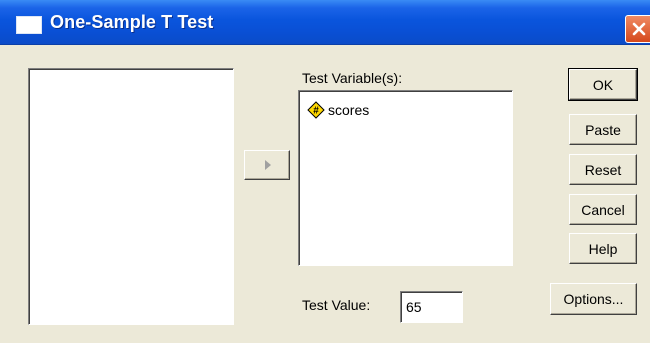 This screenshot has height=343, width=650. I want to click on test-value-input, so click(431, 307).